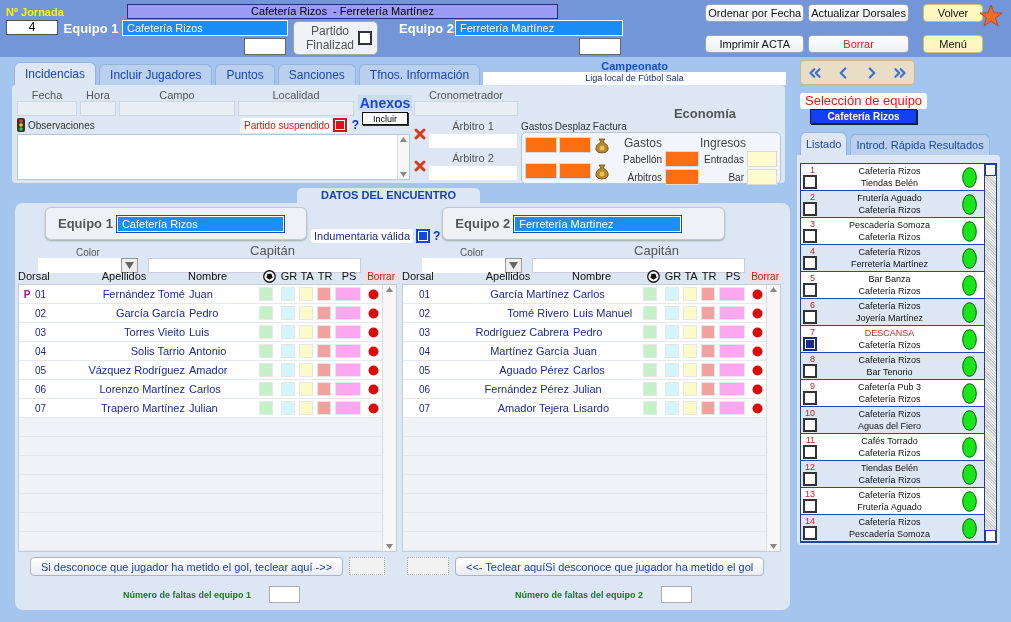 This screenshot has height=622, width=1011. I want to click on header-button: Actualizar Dorsales, so click(858, 13).